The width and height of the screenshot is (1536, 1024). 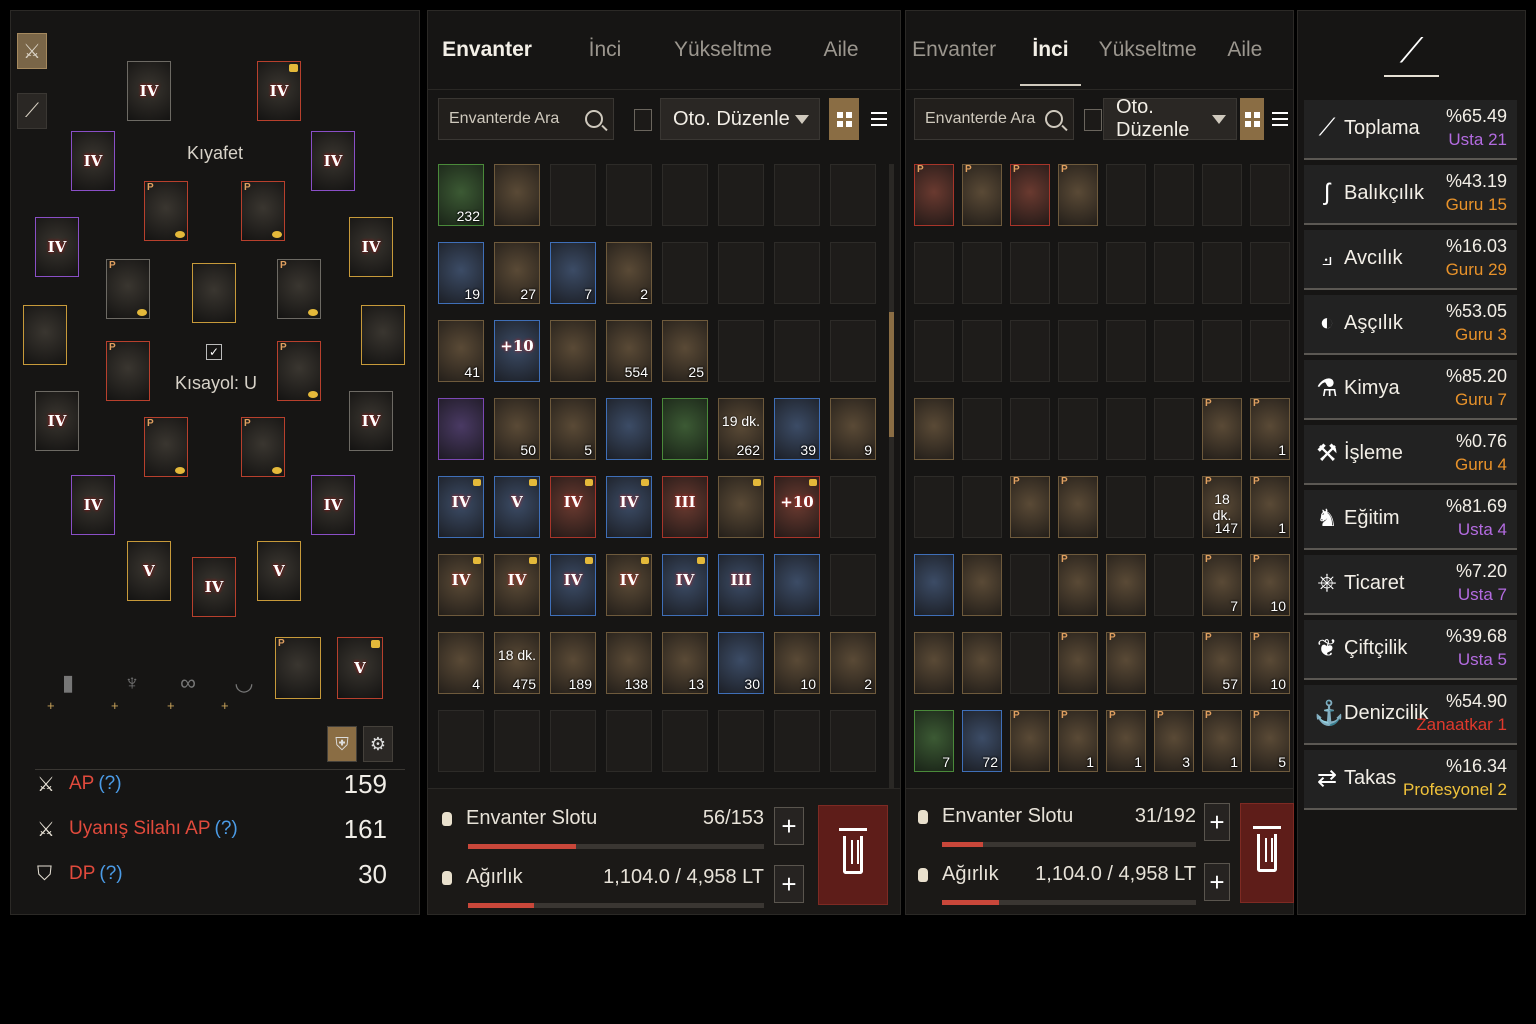 What do you see at coordinates (299, 289) in the screenshot?
I see `shoes-costume-slot: P` at bounding box center [299, 289].